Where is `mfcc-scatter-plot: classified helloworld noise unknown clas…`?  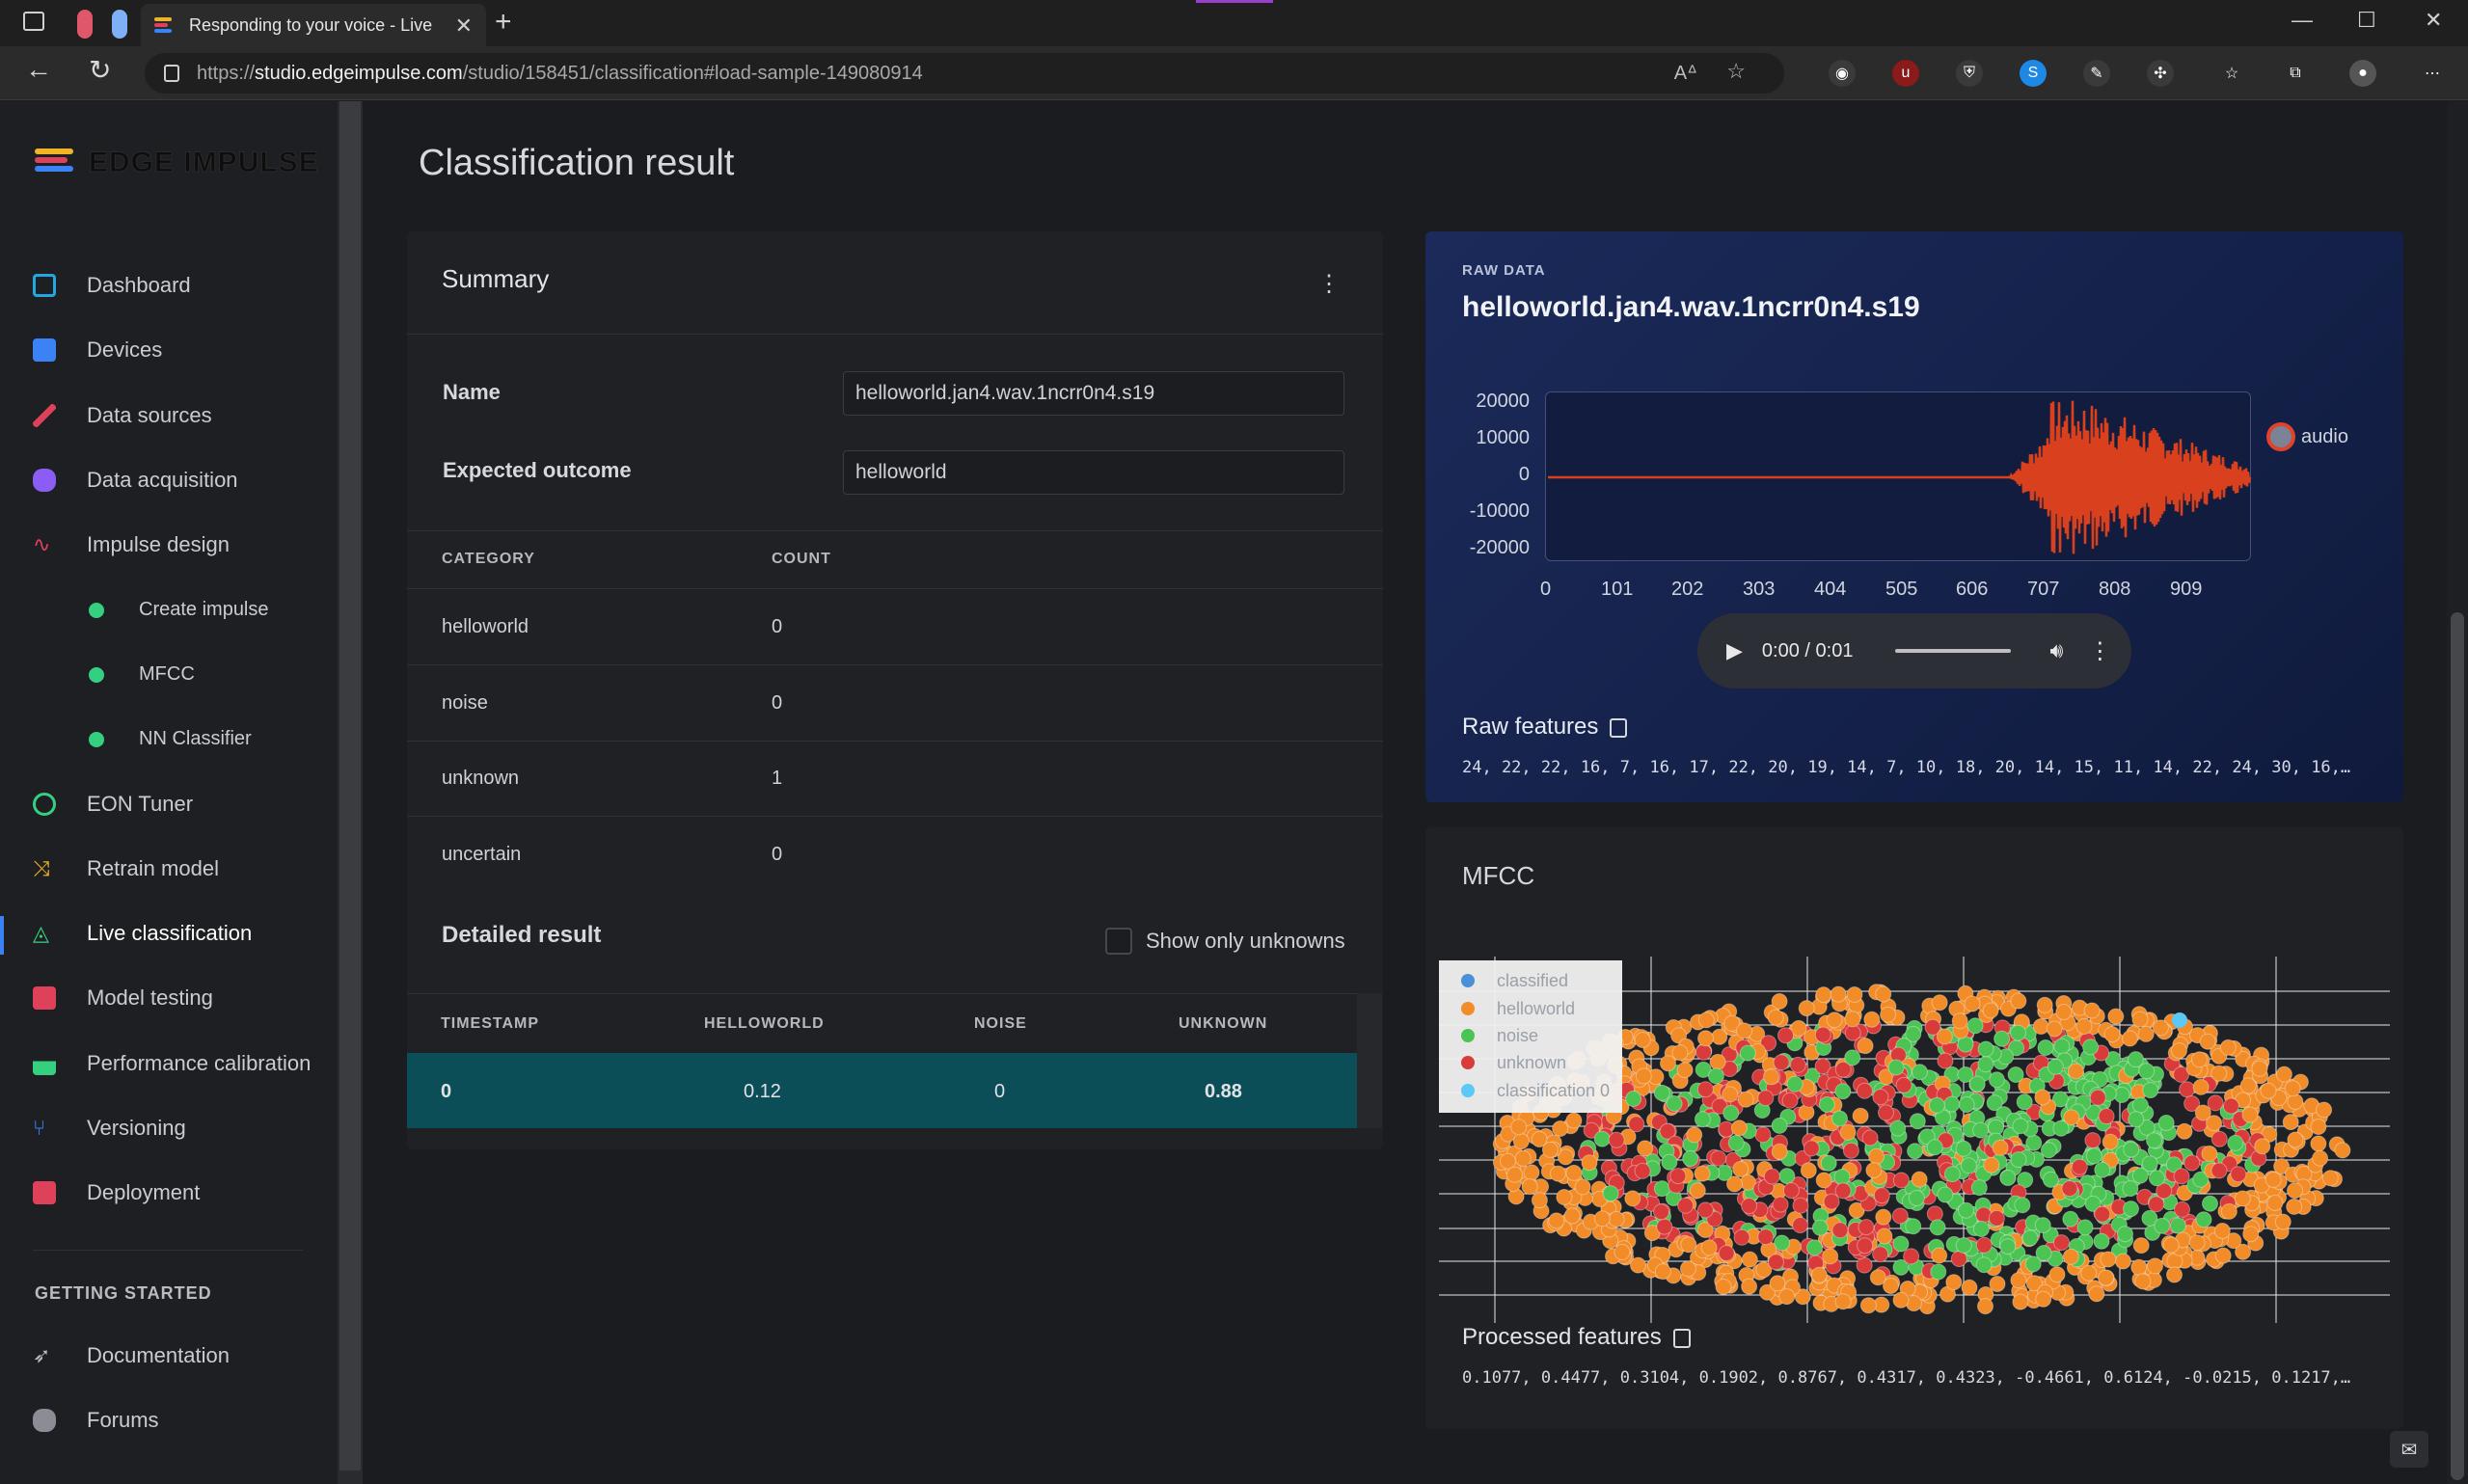 mfcc-scatter-plot: classified helloworld noise unknown clas… is located at coordinates (1914, 1140).